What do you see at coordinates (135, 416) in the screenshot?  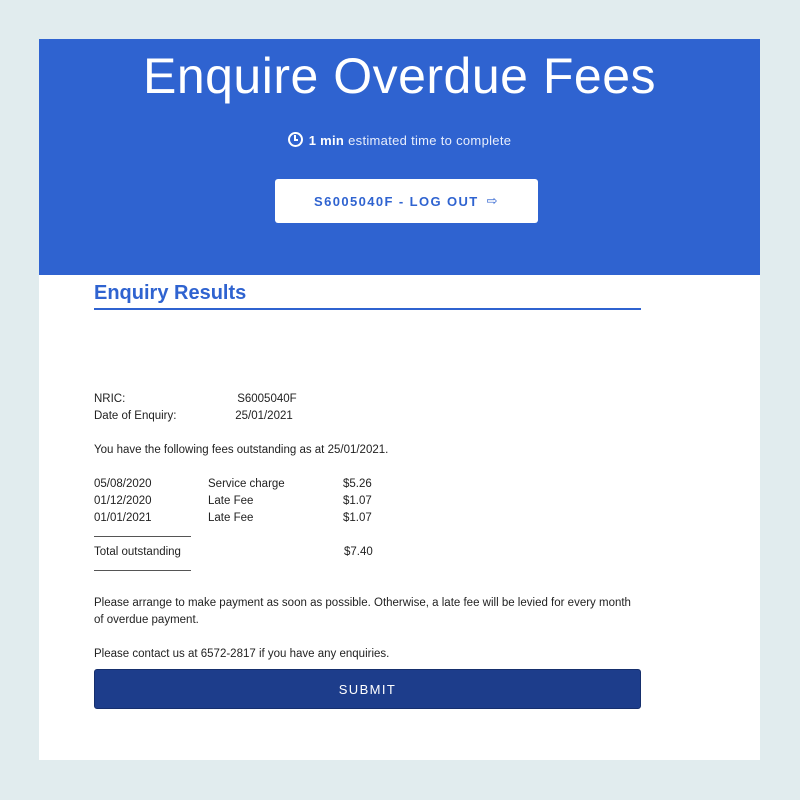 I see `date-label: Date of Enquiry:` at bounding box center [135, 416].